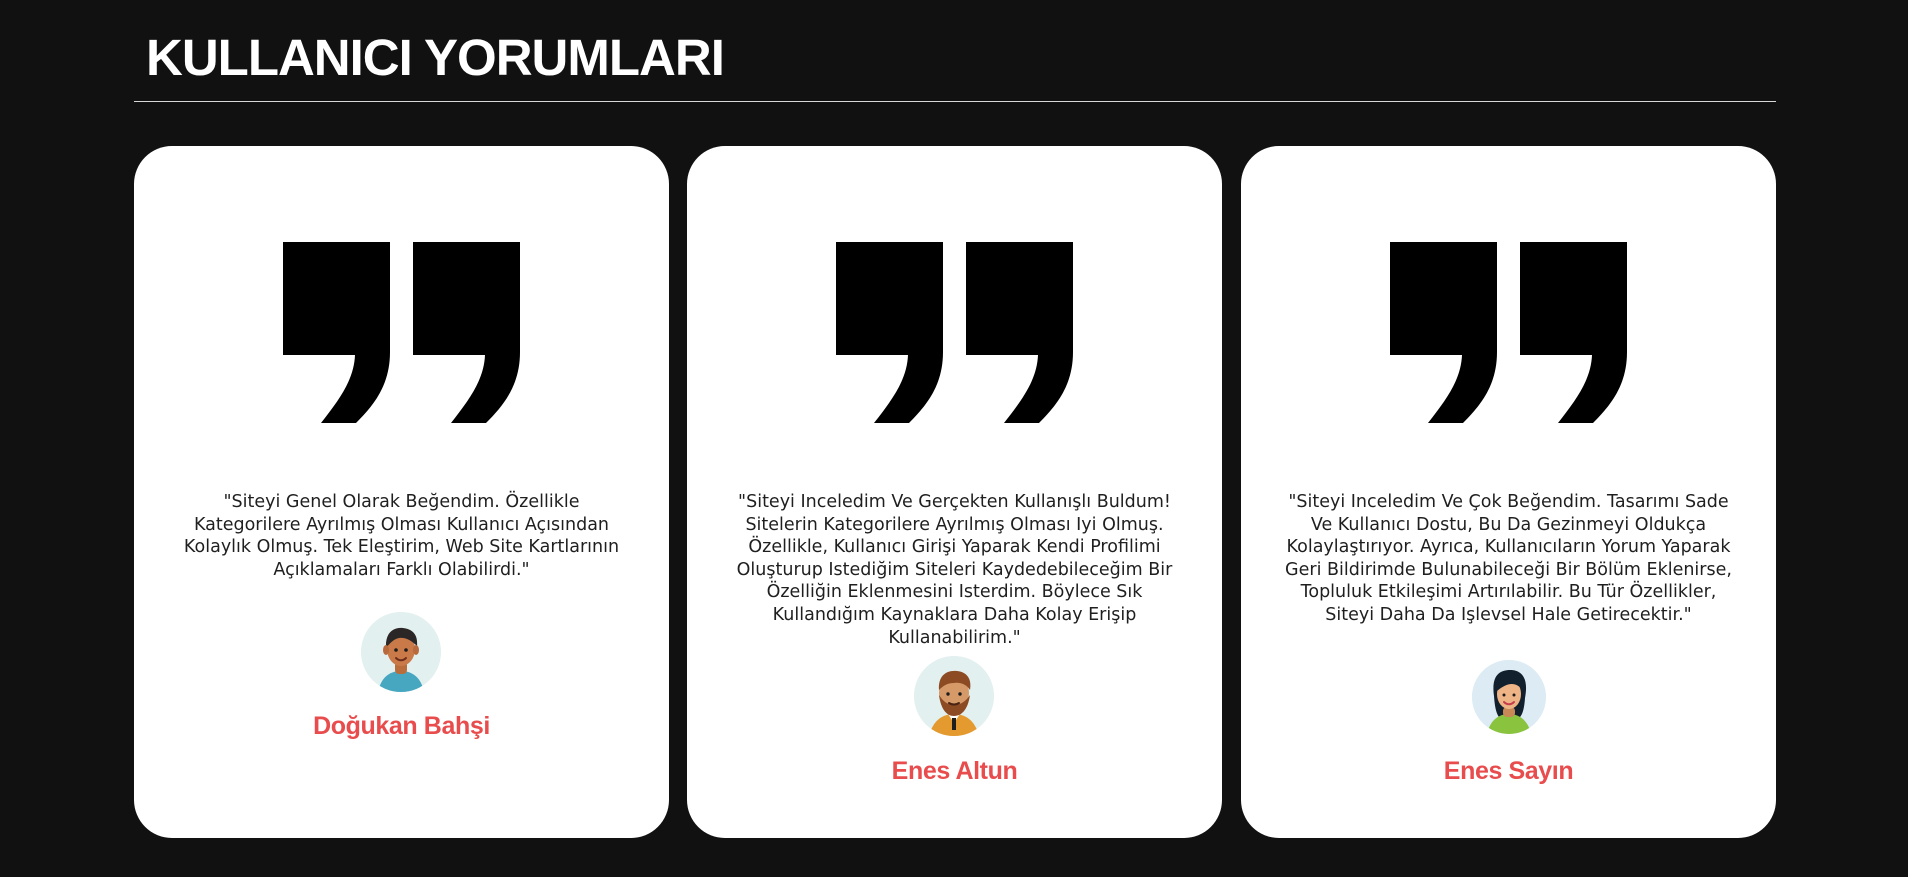 The height and width of the screenshot is (877, 1908). What do you see at coordinates (954, 771) in the screenshot?
I see `testimonial-name: Enes Altun` at bounding box center [954, 771].